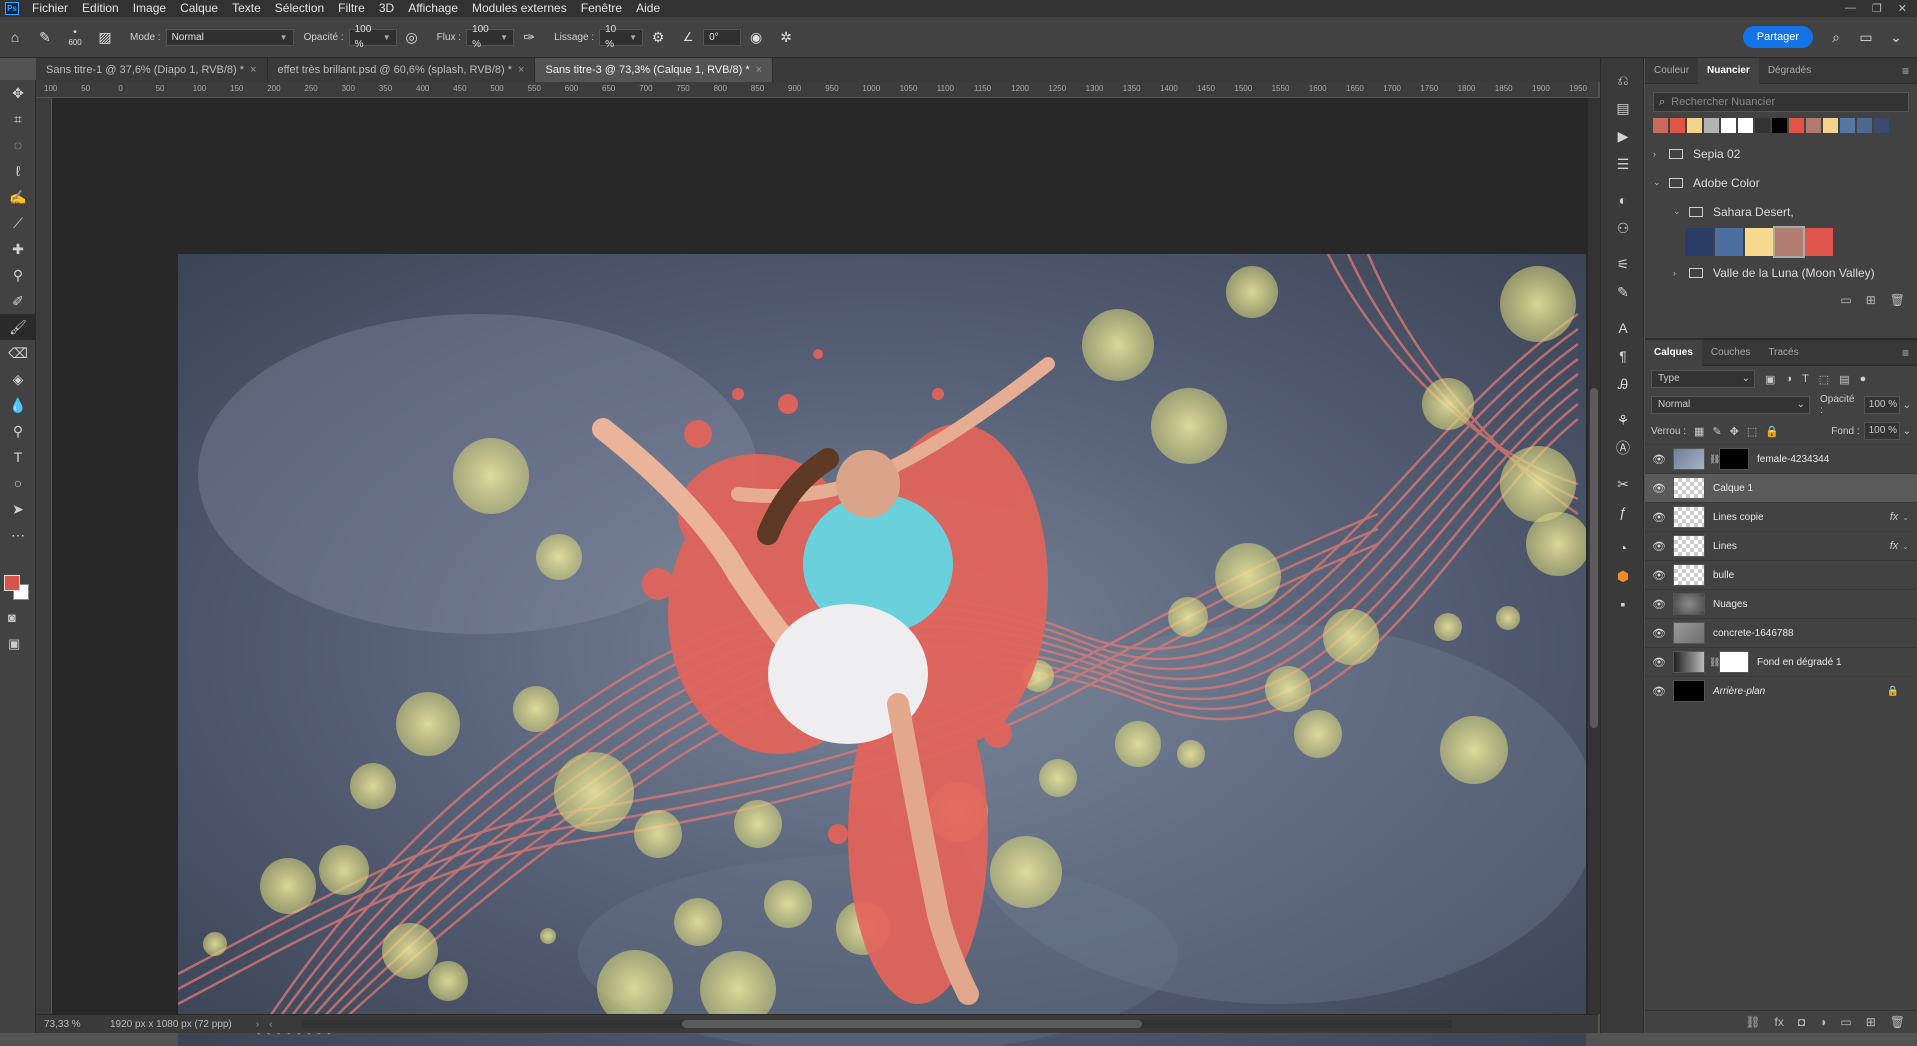 This screenshot has width=1917, height=1046. What do you see at coordinates (105, 37) in the screenshot?
I see `brush-settings-icon: ▨` at bounding box center [105, 37].